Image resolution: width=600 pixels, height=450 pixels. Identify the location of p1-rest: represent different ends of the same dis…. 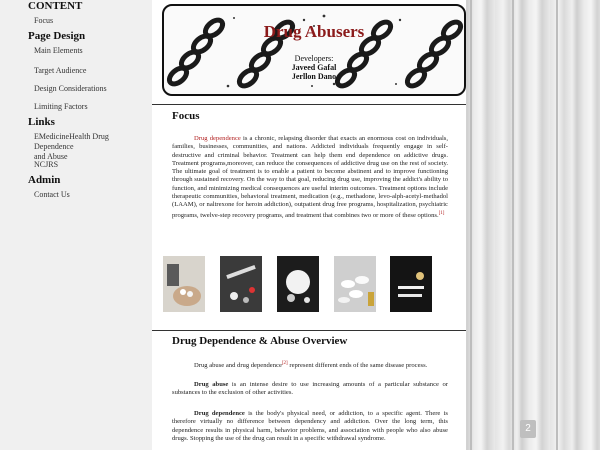
(357, 366).